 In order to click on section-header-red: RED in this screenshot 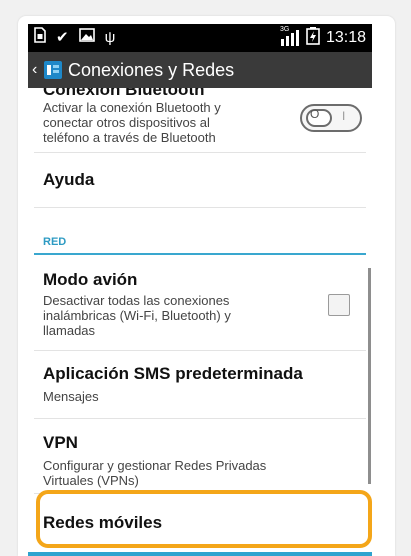, I will do `click(55, 242)`.